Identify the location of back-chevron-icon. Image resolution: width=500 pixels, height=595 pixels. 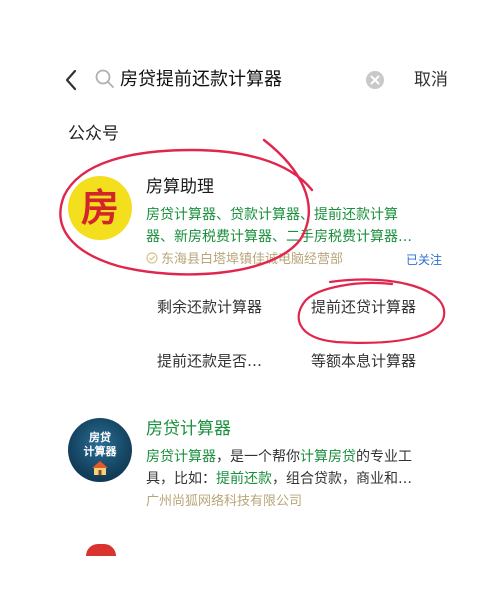
(72, 80).